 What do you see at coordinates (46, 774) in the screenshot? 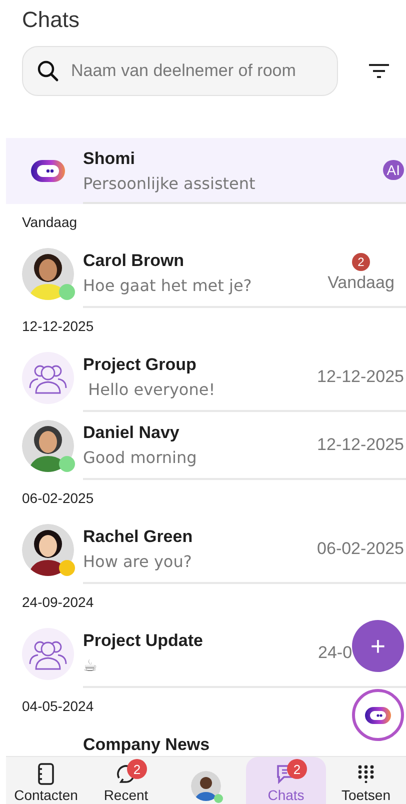
I see `phonebook-icon` at bounding box center [46, 774].